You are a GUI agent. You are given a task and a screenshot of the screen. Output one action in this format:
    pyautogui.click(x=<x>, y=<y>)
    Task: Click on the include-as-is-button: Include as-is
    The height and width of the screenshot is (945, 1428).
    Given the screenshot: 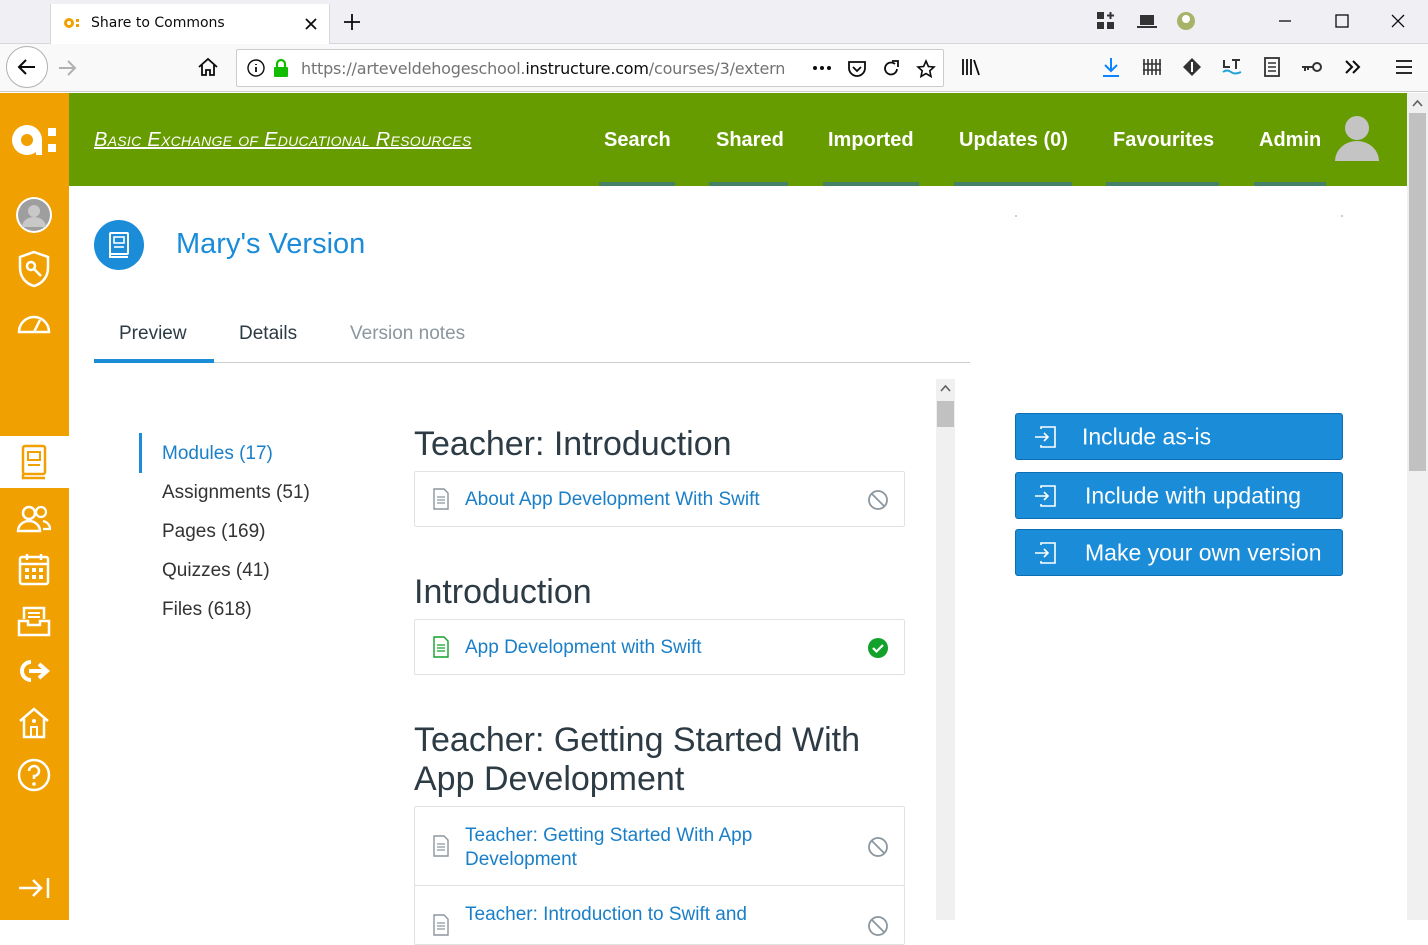 What is the action you would take?
    pyautogui.click(x=1179, y=436)
    